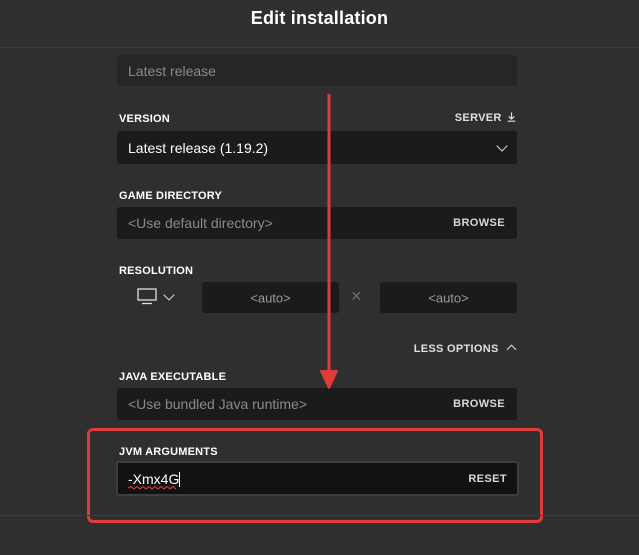  Describe the element at coordinates (456, 349) in the screenshot. I see `less-options-label: LESS OPTIONS` at that location.